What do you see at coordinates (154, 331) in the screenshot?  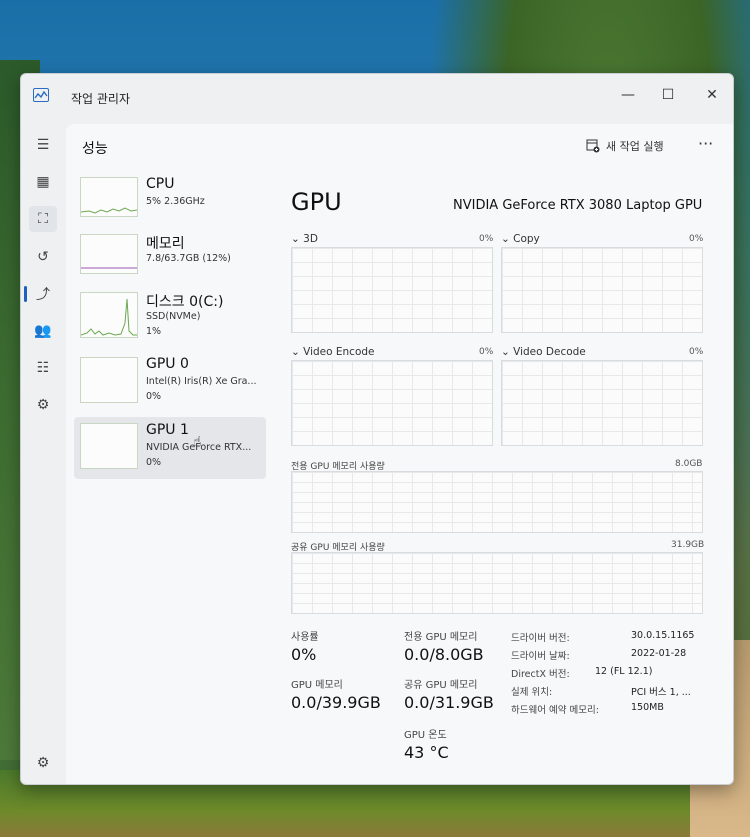 I see `resource-usage: 1%` at bounding box center [154, 331].